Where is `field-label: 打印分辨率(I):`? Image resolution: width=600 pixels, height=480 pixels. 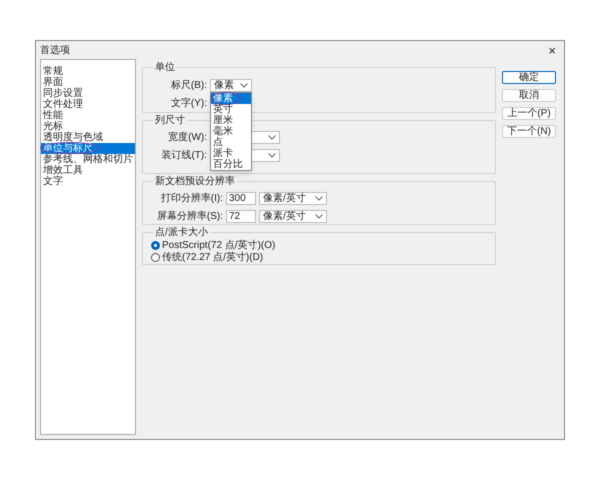 field-label: 打印分辨率(I): is located at coordinates (191, 199).